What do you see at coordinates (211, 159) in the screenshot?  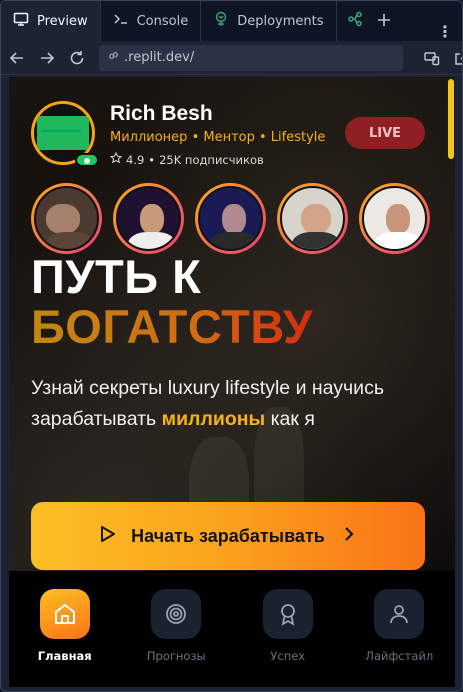 I see `subscriber-count: 25K подписчиков` at bounding box center [211, 159].